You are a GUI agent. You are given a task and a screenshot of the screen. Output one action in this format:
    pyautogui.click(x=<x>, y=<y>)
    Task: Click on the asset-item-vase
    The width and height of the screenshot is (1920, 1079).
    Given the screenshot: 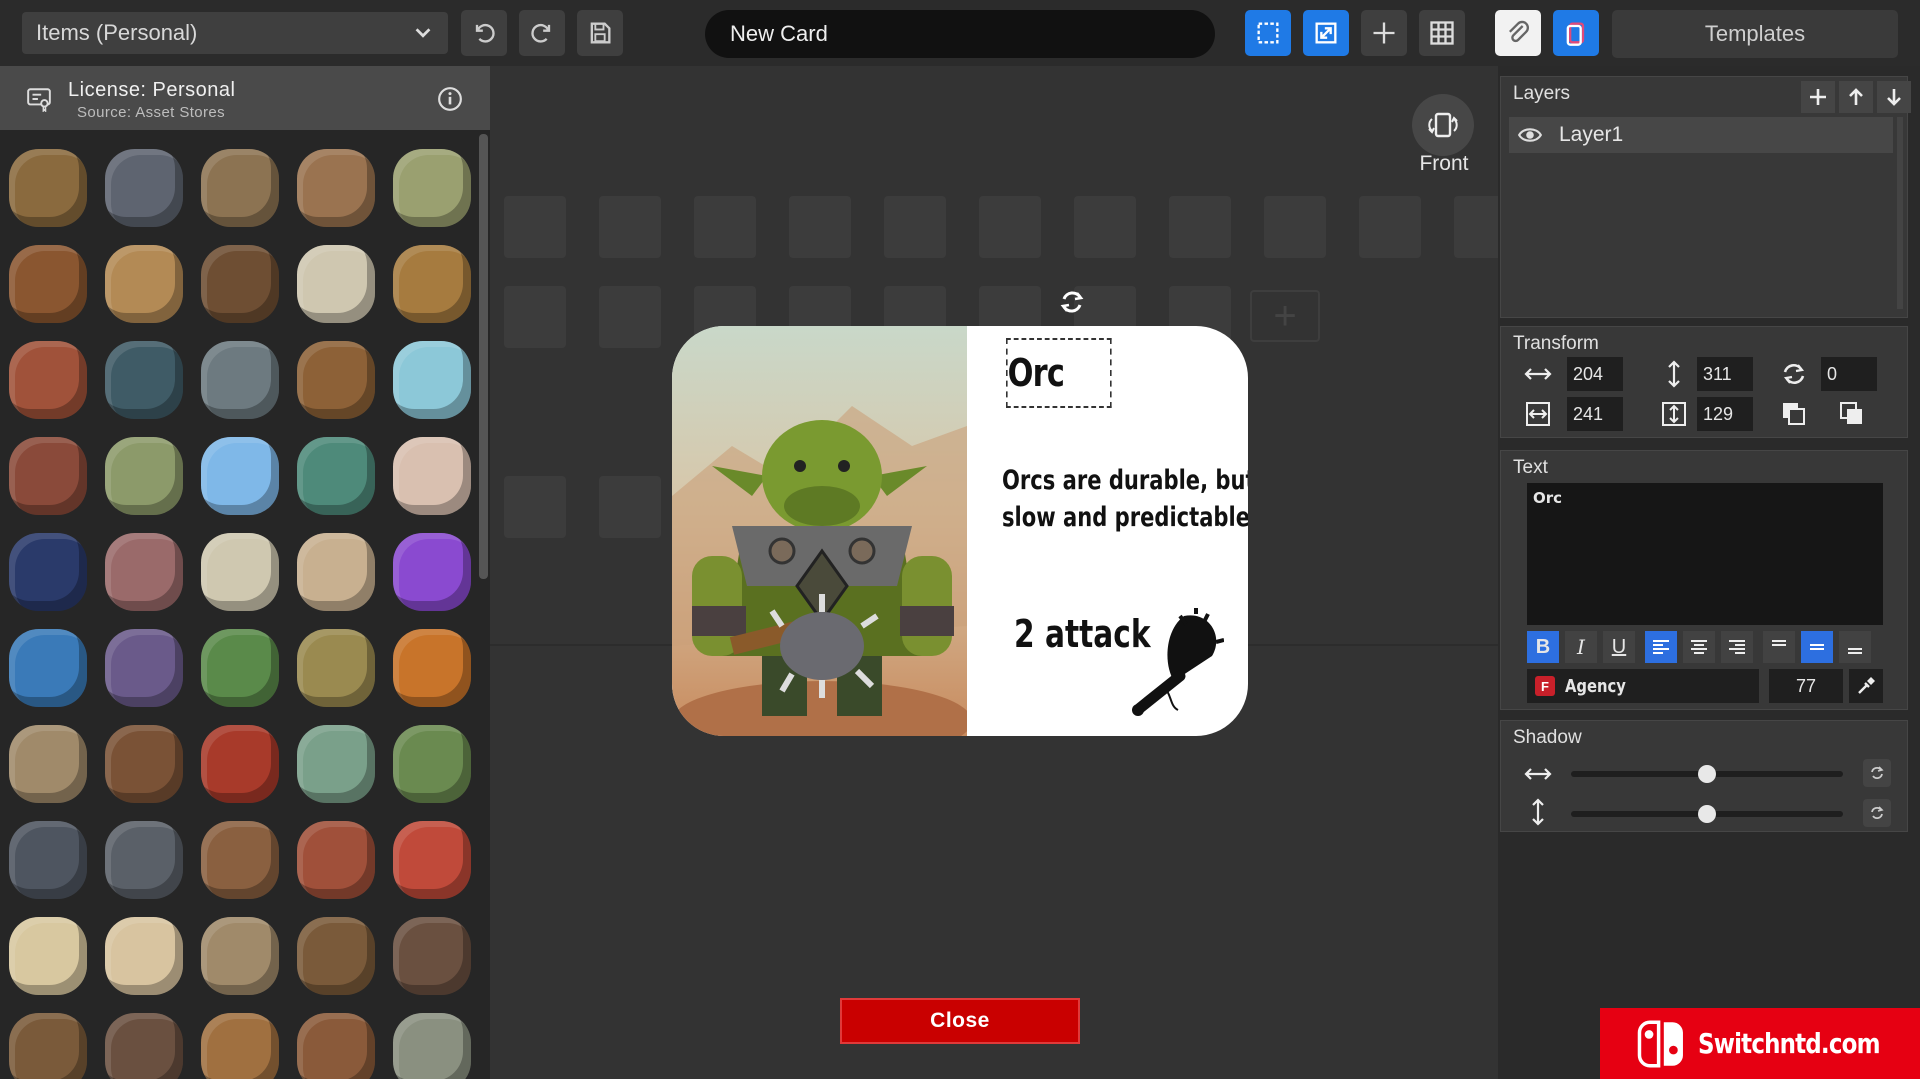 What is the action you would take?
    pyautogui.click(x=48, y=476)
    